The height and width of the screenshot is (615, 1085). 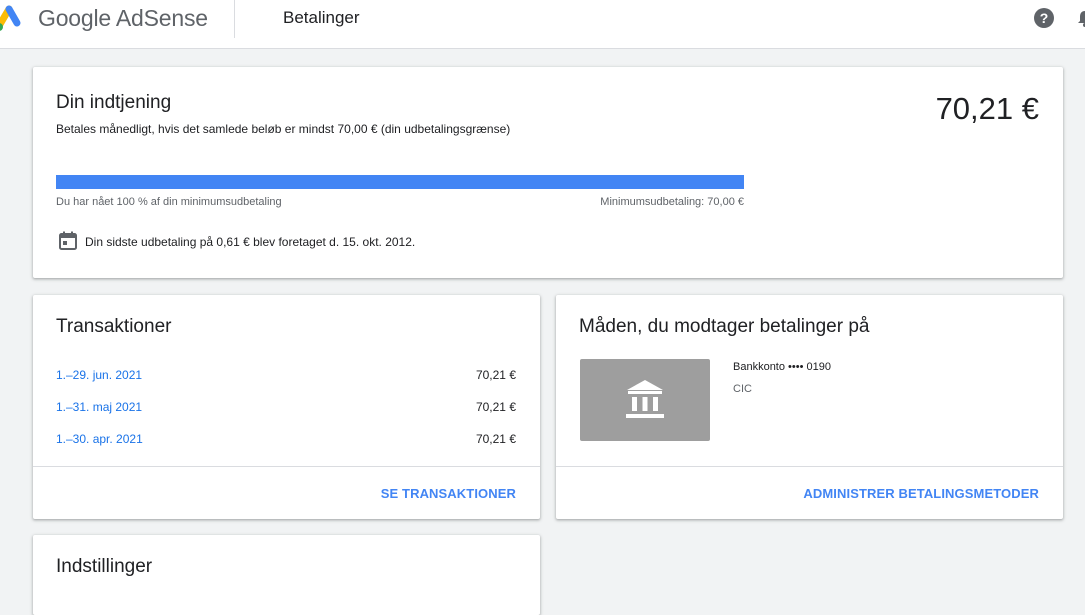 I want to click on transactions-title: Transaktioner, so click(x=114, y=326).